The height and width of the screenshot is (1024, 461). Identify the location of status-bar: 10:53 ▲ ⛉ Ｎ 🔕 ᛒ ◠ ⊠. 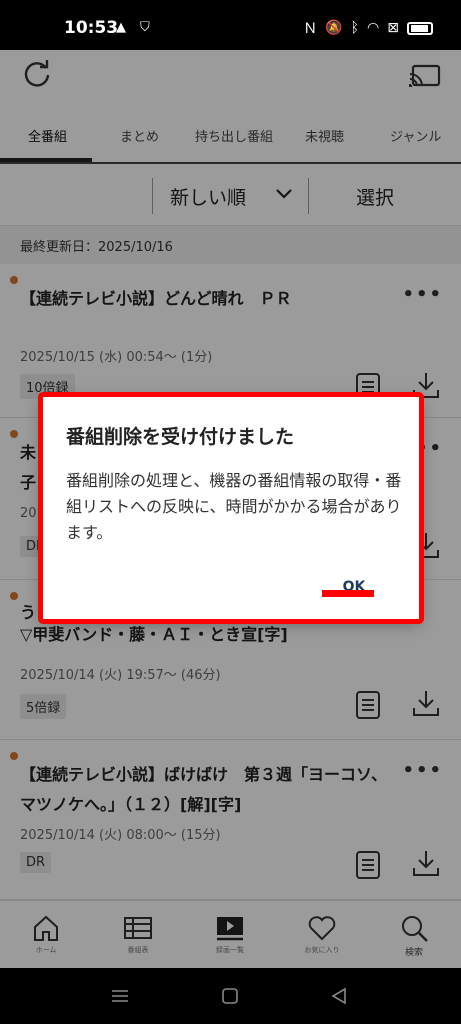
(230, 25).